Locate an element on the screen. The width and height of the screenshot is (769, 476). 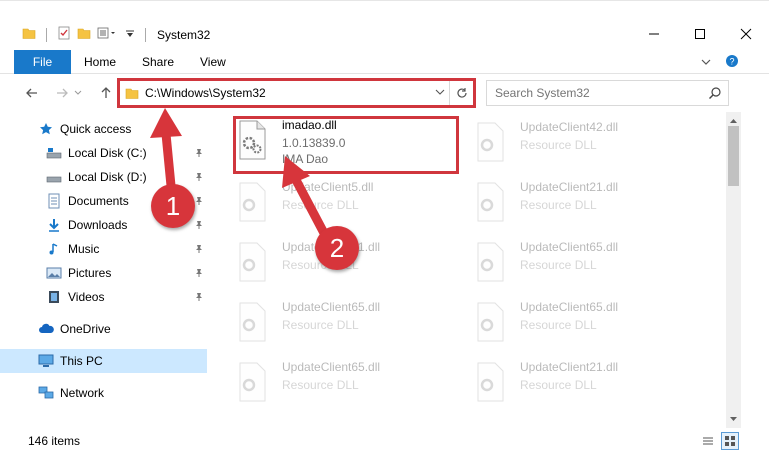
address-highlight-box is located at coordinates (296, 93).